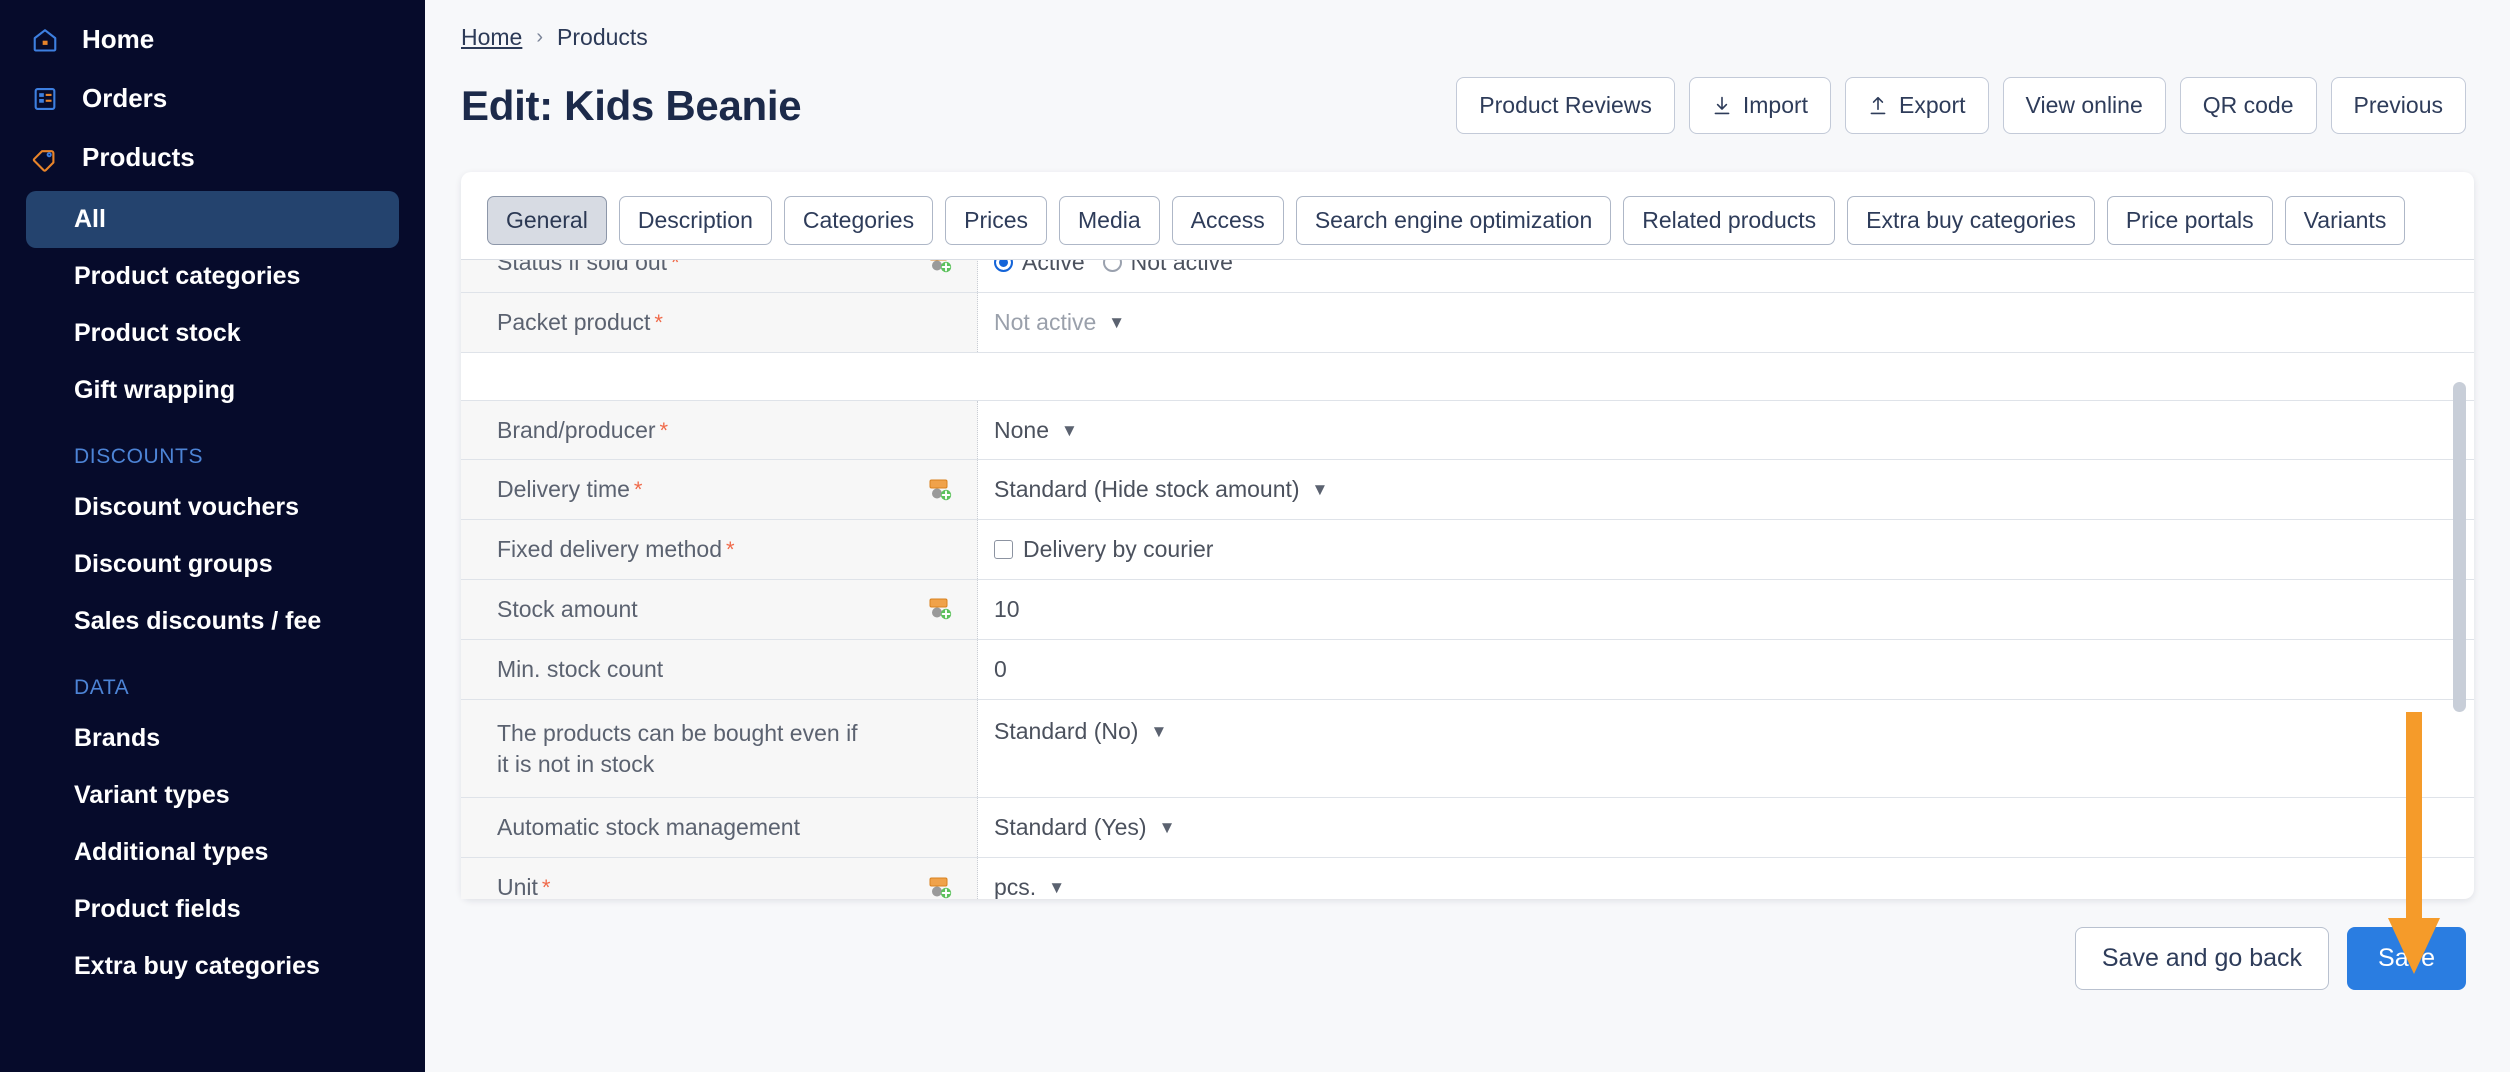 The width and height of the screenshot is (2510, 1072). I want to click on buy-if-not-in-stock-select: Standard (No) ▼, so click(1080, 731).